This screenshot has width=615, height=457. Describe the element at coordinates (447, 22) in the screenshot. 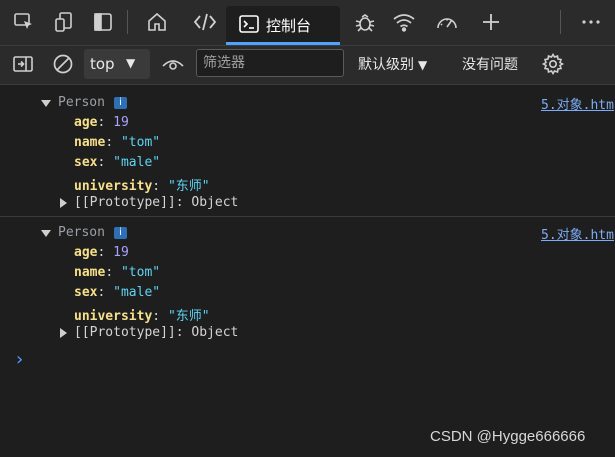

I see `performance-gauge-icon` at that location.